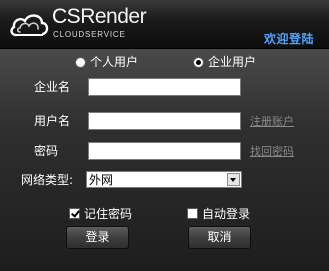 The height and width of the screenshot is (271, 329). Describe the element at coordinates (114, 62) in the screenshot. I see `radio-personal-label: 个人用户` at that location.